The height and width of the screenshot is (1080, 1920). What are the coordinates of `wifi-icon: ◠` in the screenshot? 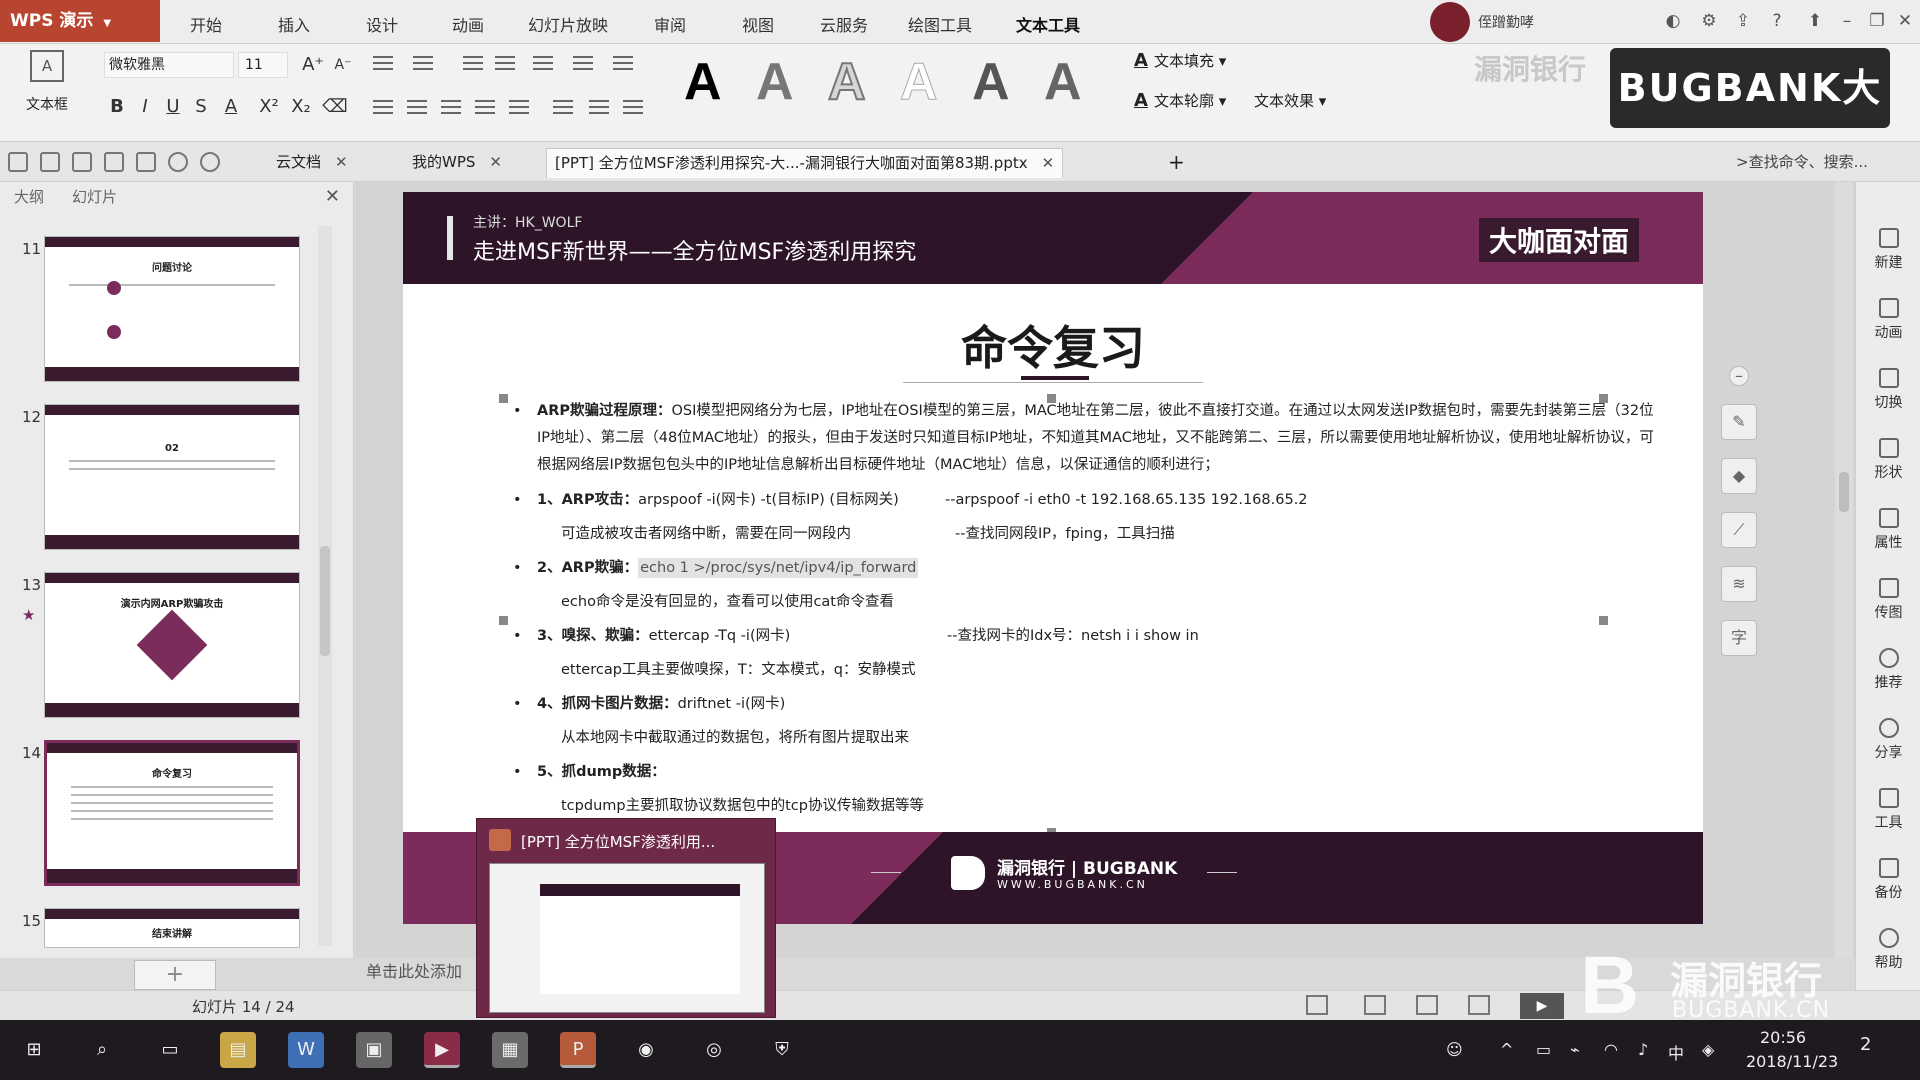 It's located at (1611, 1049).